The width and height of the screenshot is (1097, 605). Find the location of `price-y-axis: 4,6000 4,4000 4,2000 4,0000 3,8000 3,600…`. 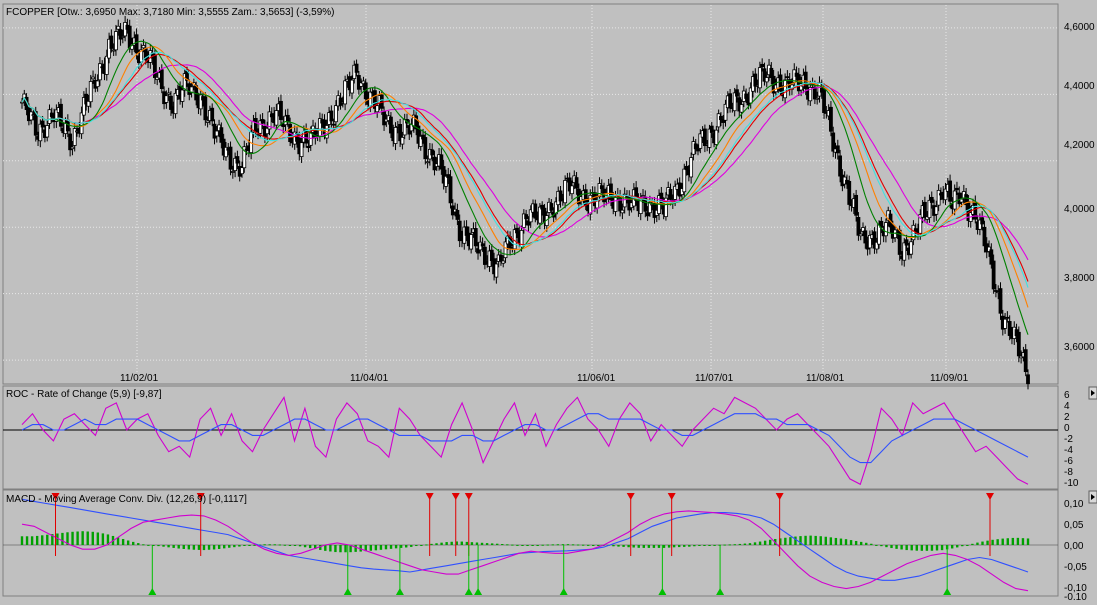

price-y-axis: 4,6000 4,4000 4,2000 4,0000 3,8000 3,600… is located at coordinates (1079, 187).